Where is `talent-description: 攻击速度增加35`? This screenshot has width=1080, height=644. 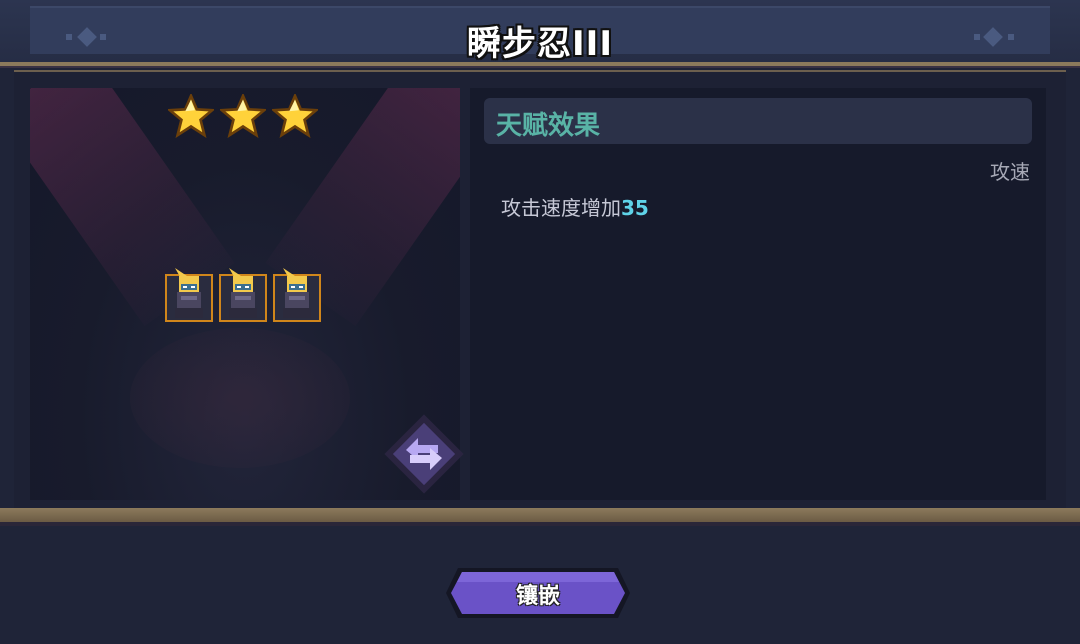 talent-description: 攻击速度增加35 is located at coordinates (575, 206).